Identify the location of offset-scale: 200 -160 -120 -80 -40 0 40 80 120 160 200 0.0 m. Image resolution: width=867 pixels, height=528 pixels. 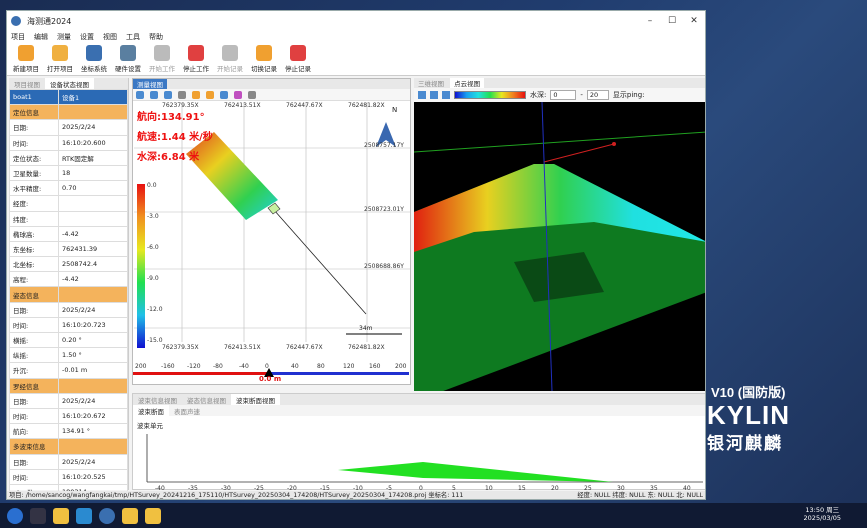
(271, 373).